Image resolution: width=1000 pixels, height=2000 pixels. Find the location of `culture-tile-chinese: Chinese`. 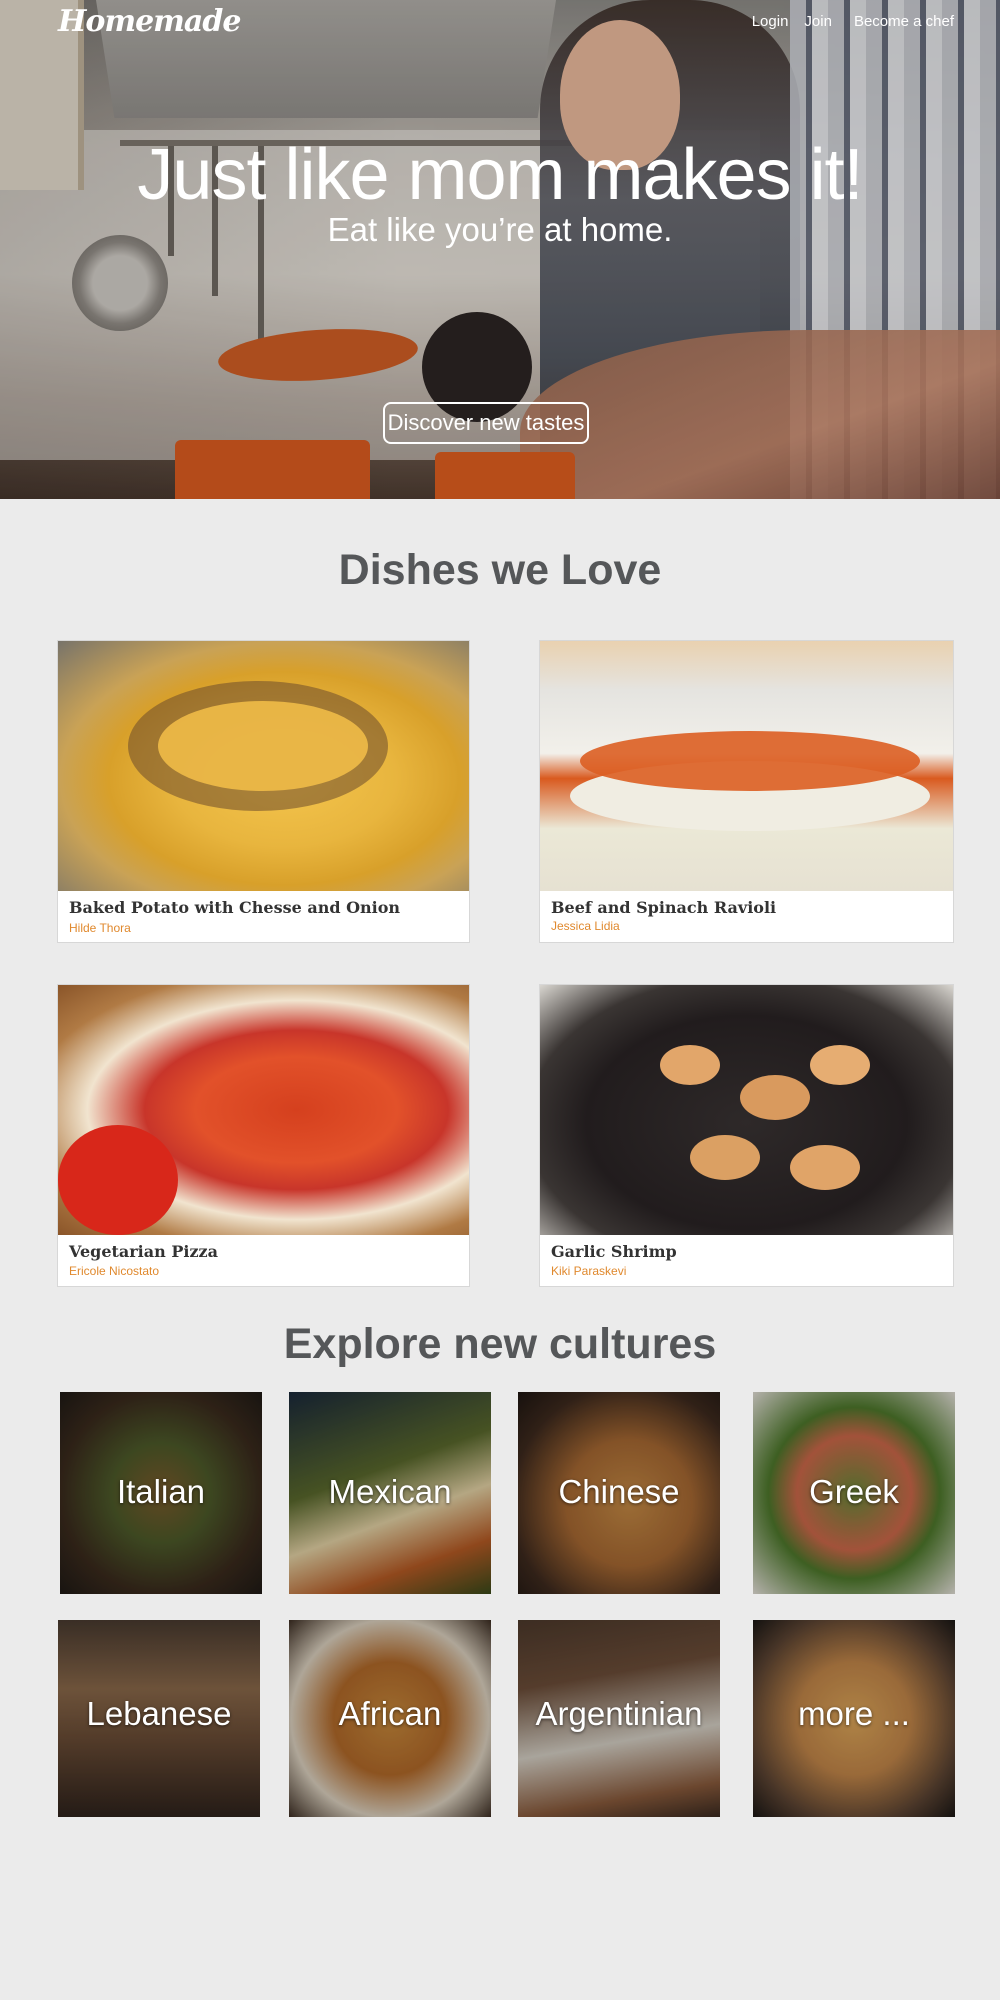

culture-tile-chinese: Chinese is located at coordinates (619, 1493).